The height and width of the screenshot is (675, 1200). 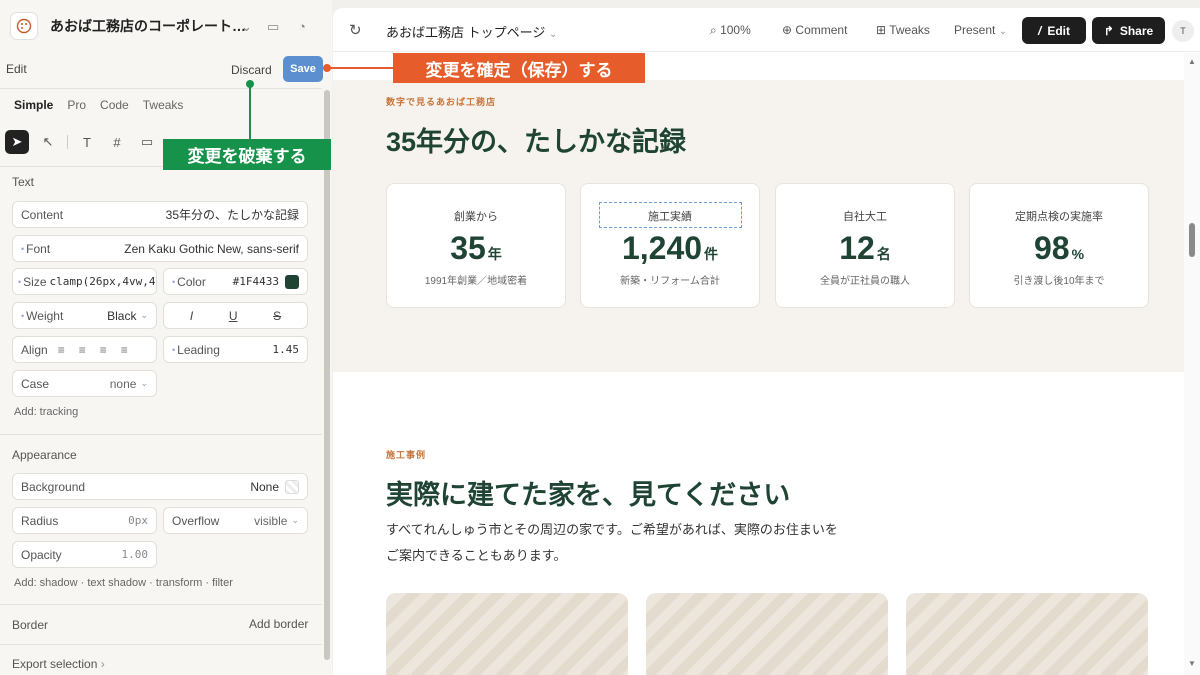 I want to click on opacity-label: Opacity, so click(x=41, y=554).